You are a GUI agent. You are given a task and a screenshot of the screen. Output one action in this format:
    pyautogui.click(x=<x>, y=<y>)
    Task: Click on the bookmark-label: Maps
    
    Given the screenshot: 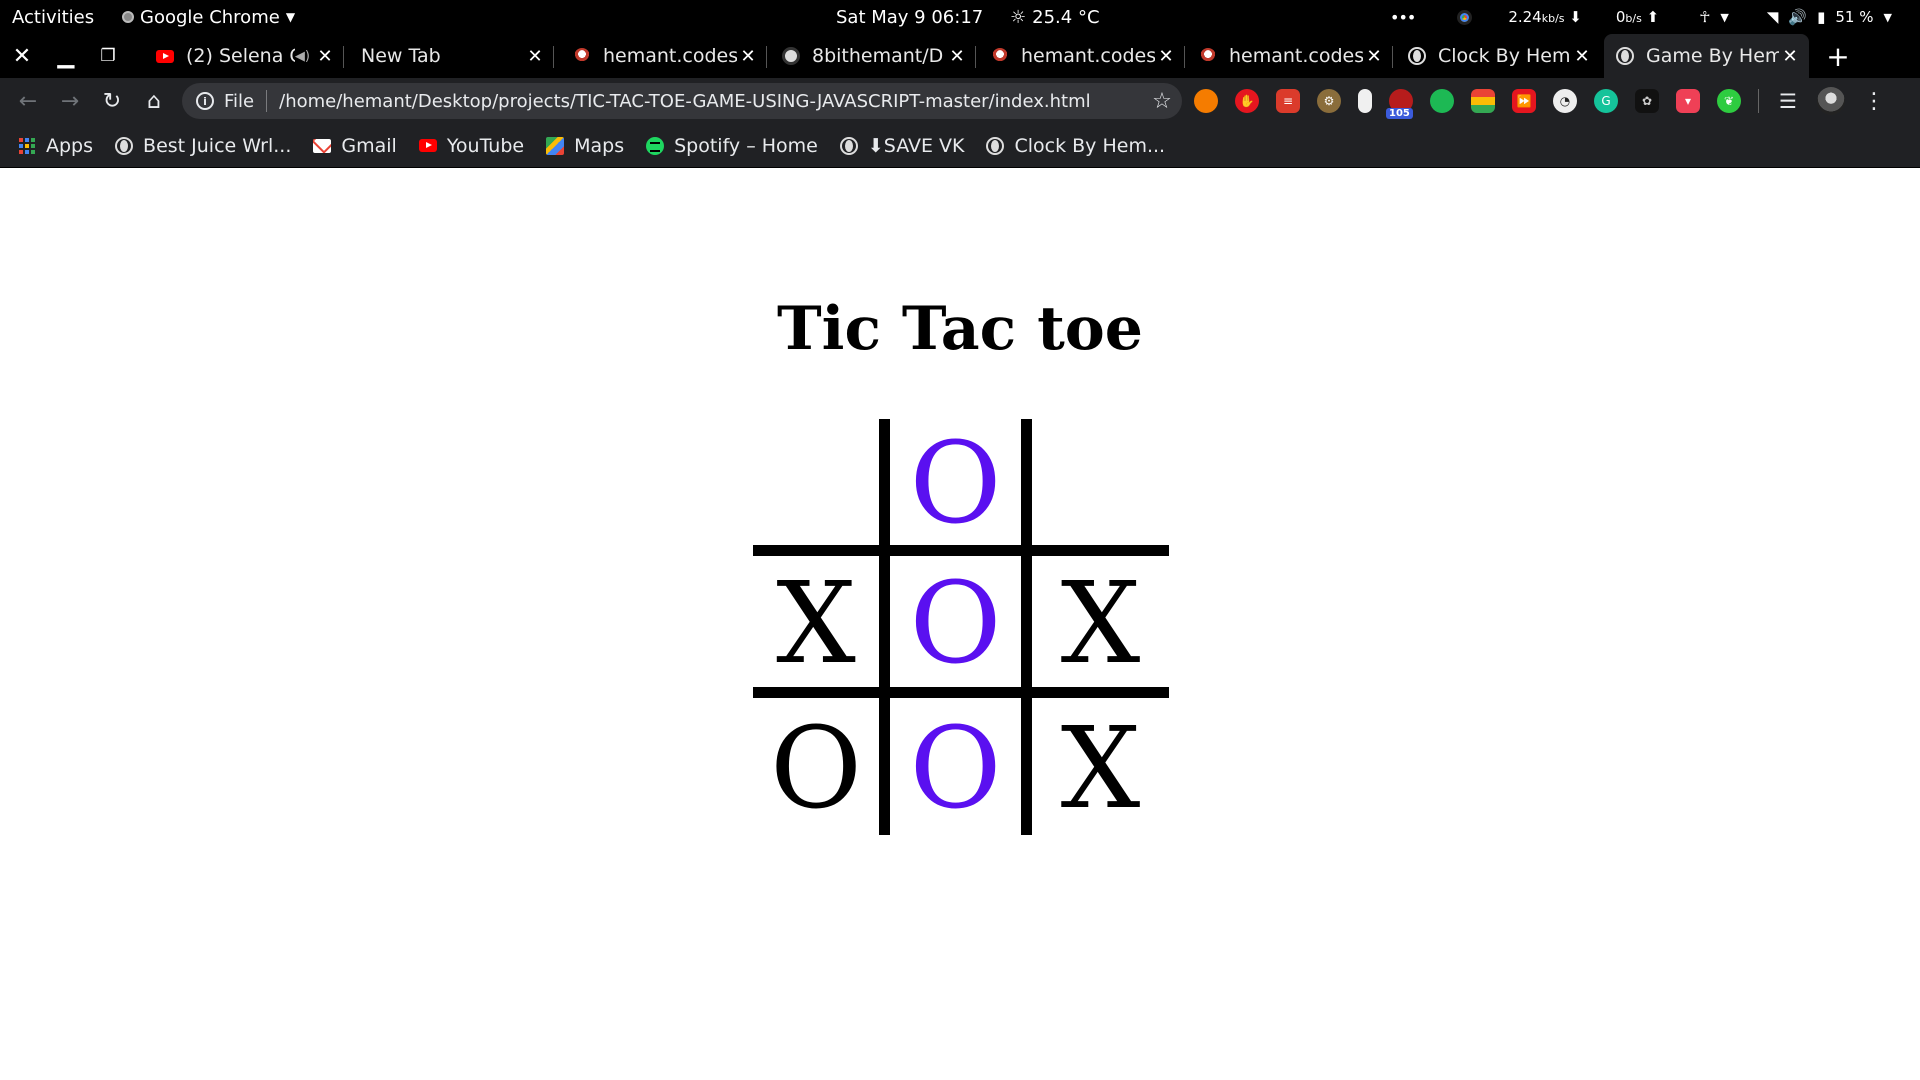 What is the action you would take?
    pyautogui.click(x=599, y=145)
    